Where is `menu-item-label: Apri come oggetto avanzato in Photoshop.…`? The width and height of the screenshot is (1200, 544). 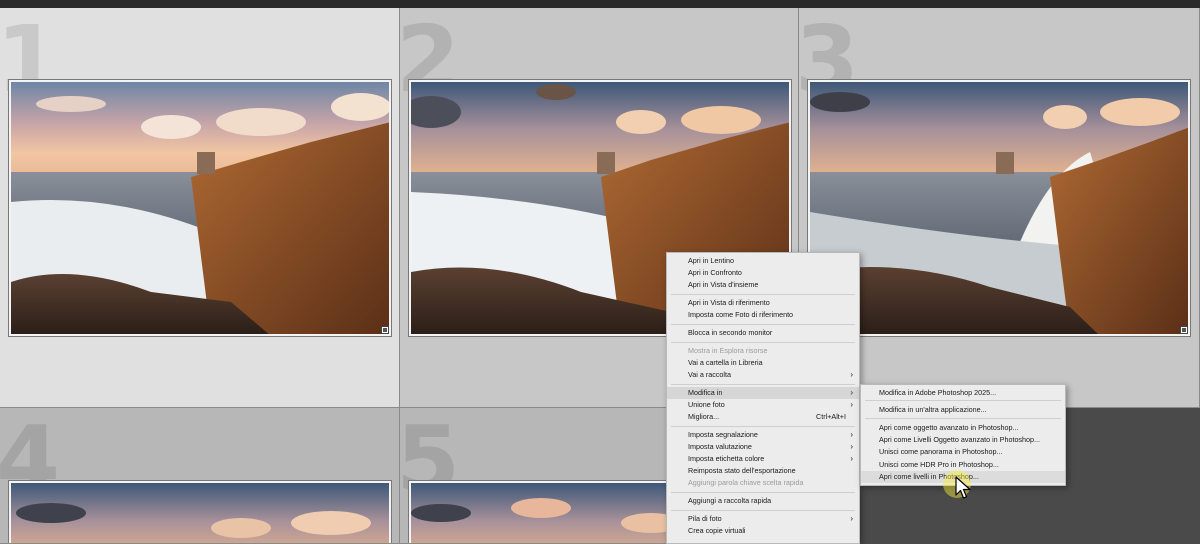 menu-item-label: Apri come oggetto avanzato in Photoshop.… is located at coordinates (949, 427).